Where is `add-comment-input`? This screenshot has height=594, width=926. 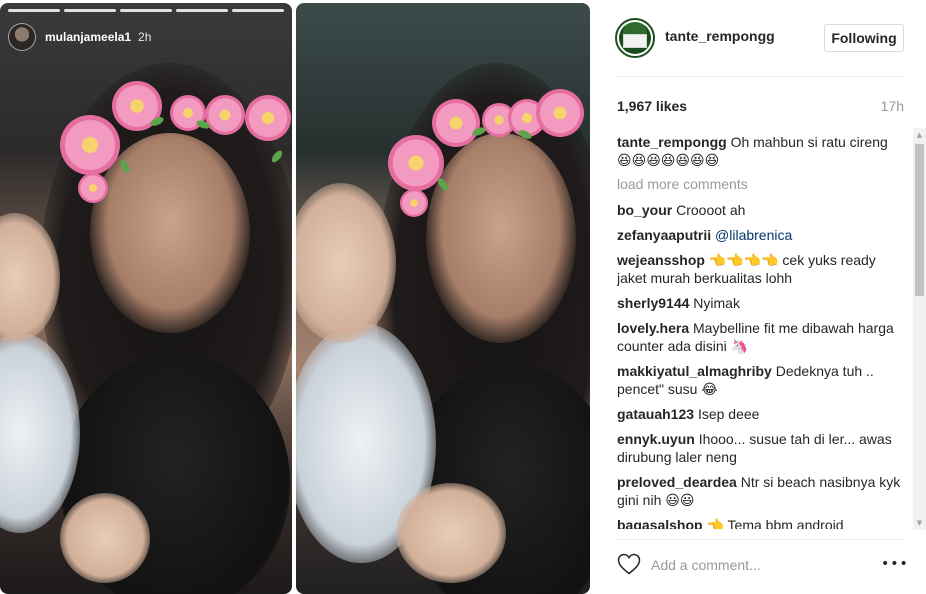
add-comment-input is located at coordinates (766, 565).